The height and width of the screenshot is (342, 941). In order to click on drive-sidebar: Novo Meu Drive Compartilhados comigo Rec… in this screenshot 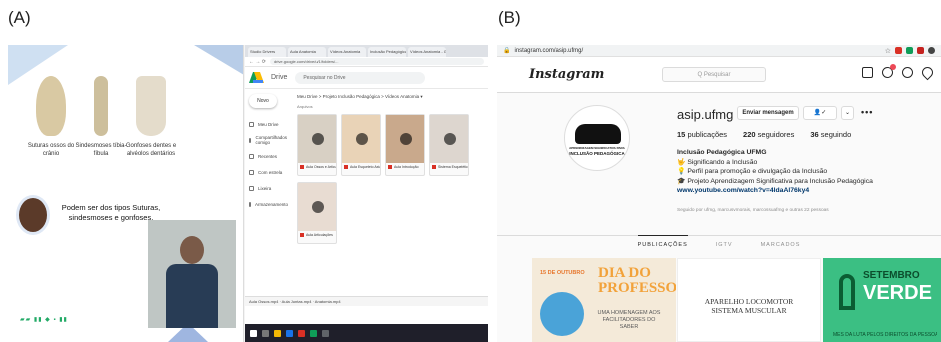, I will do `click(268, 207)`.